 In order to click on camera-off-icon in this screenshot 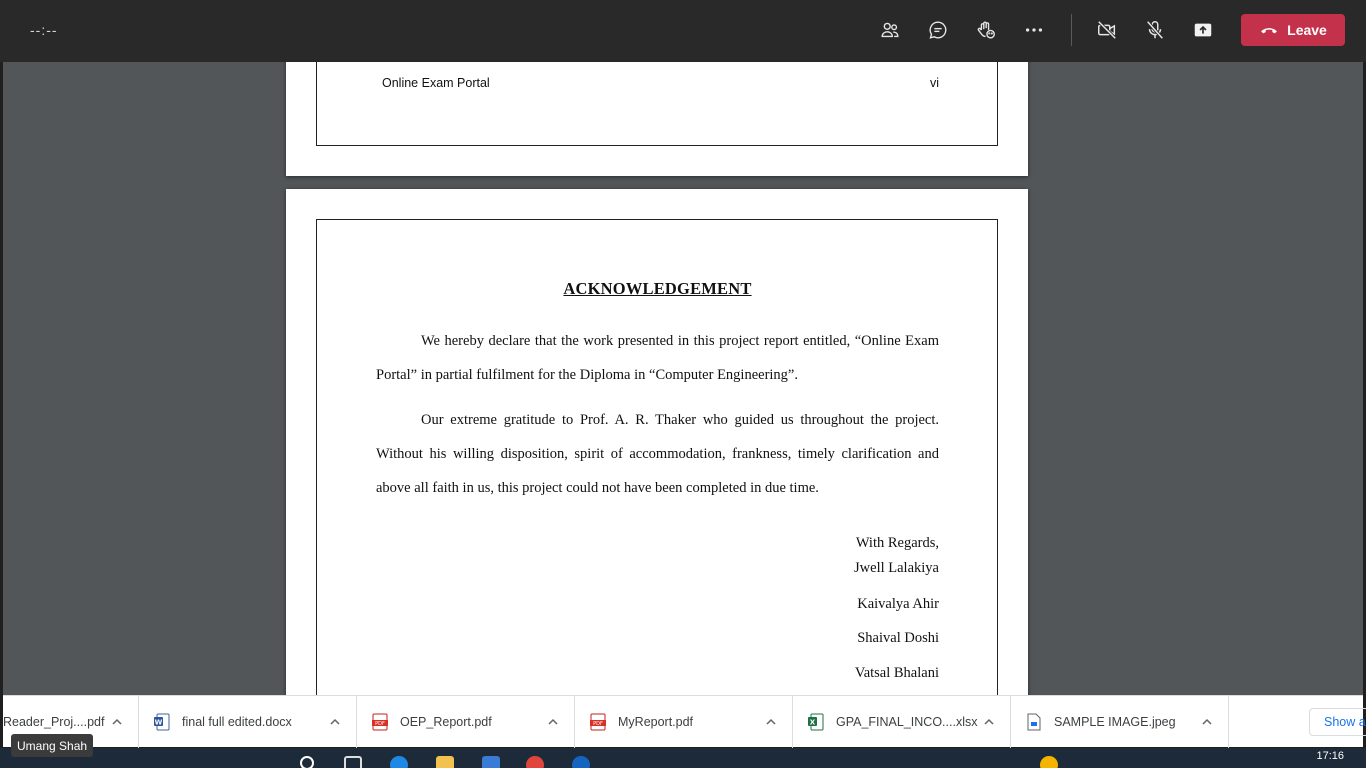, I will do `click(1107, 30)`.